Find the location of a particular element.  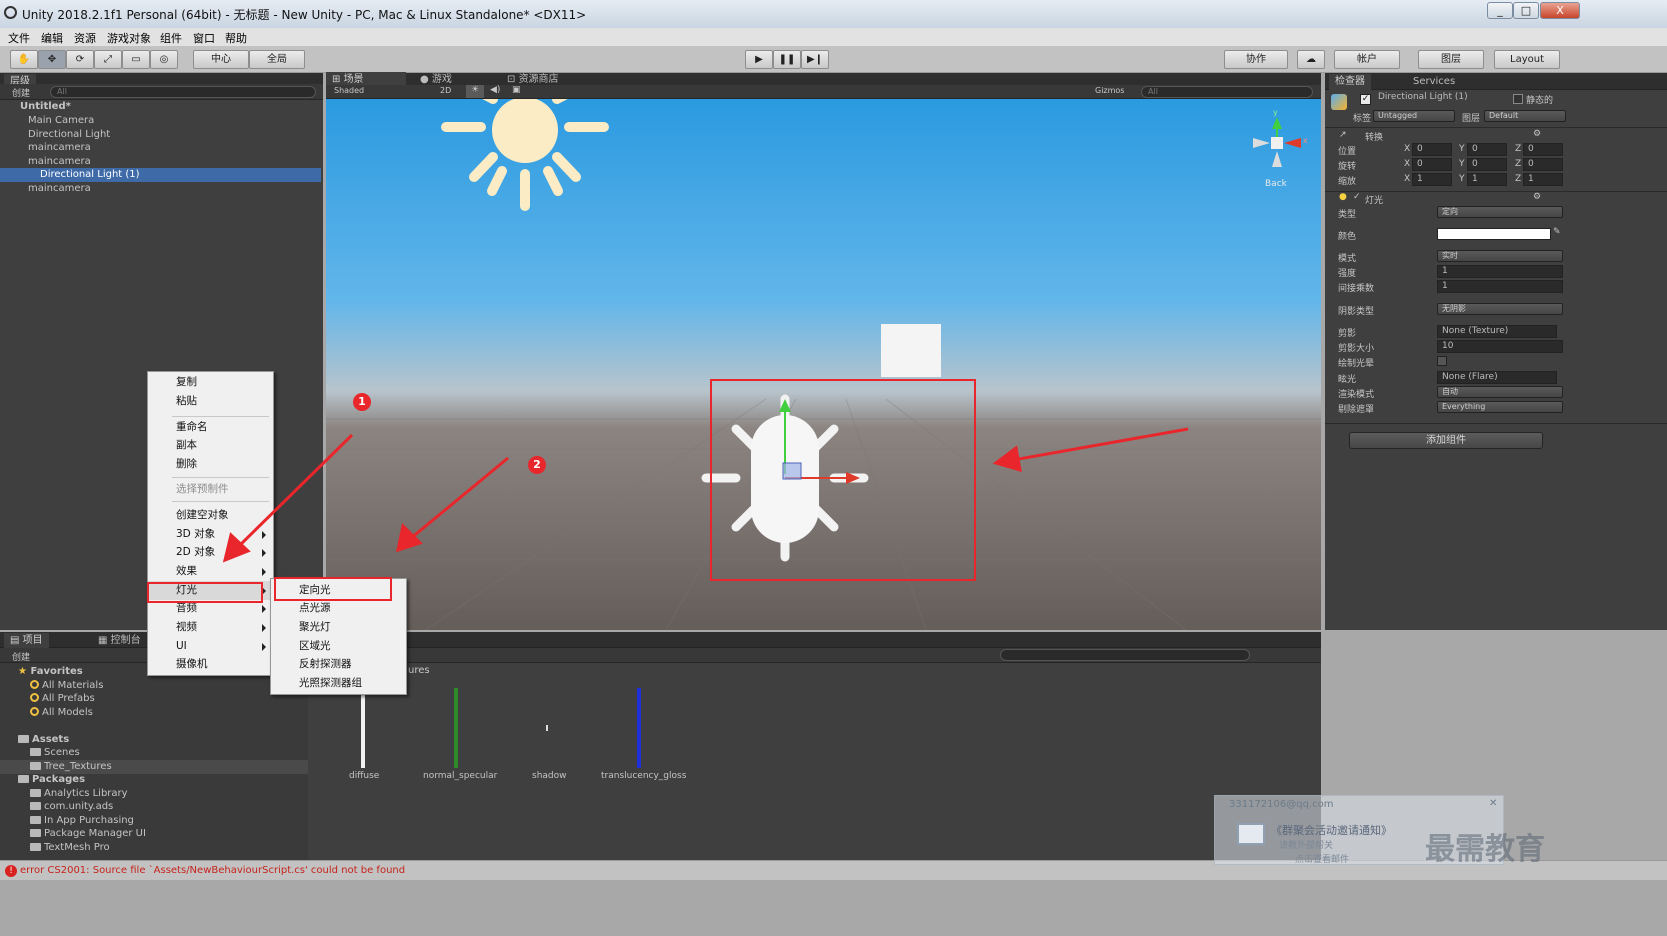

position-z-field: 0 is located at coordinates (1543, 149).